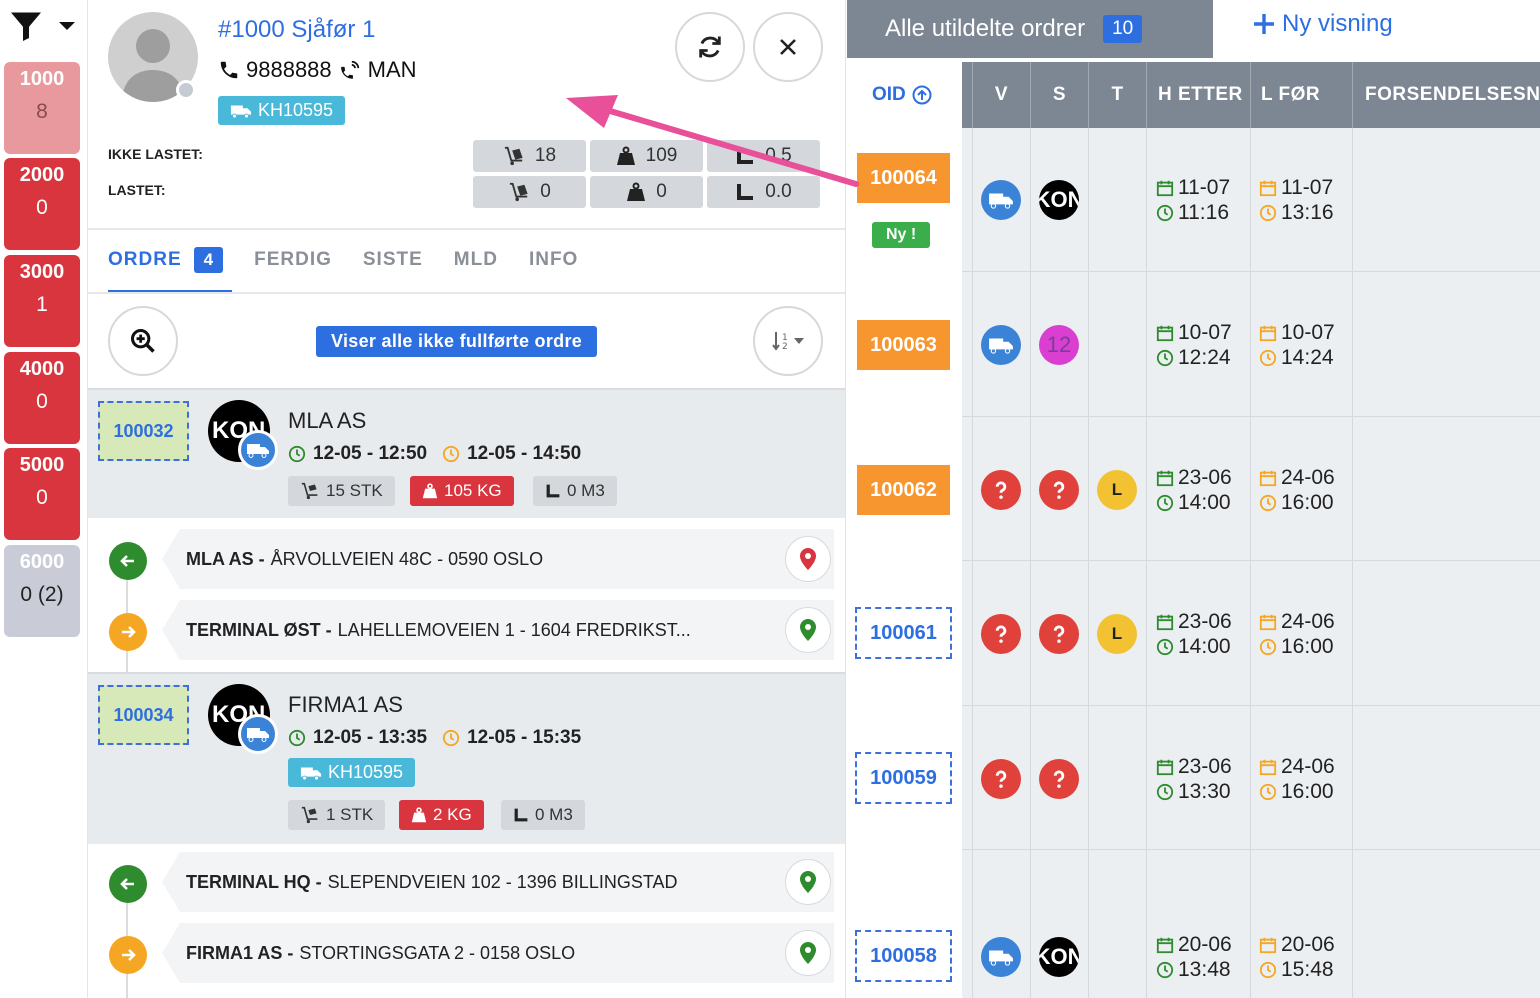 The height and width of the screenshot is (998, 1540). Describe the element at coordinates (128, 955) in the screenshot. I see `delivery-arrow-icon` at that location.